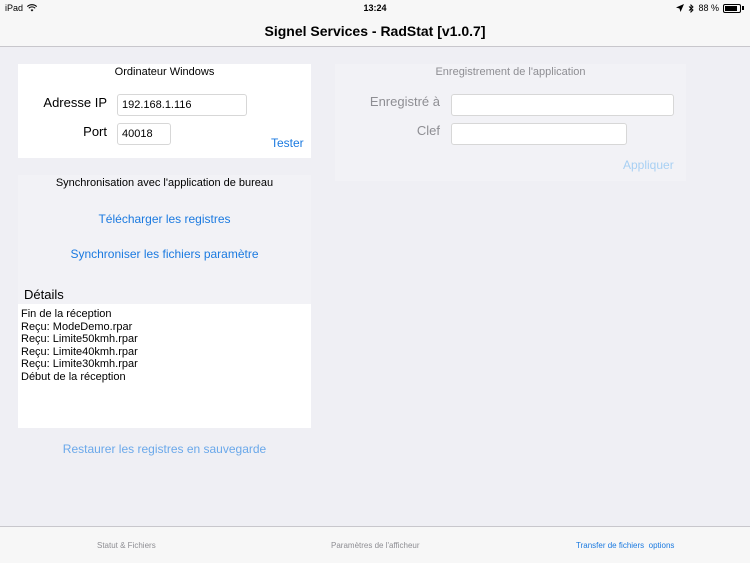 This screenshot has height=563, width=750. What do you see at coordinates (562, 105) in the screenshot?
I see `registered-to-input` at bounding box center [562, 105].